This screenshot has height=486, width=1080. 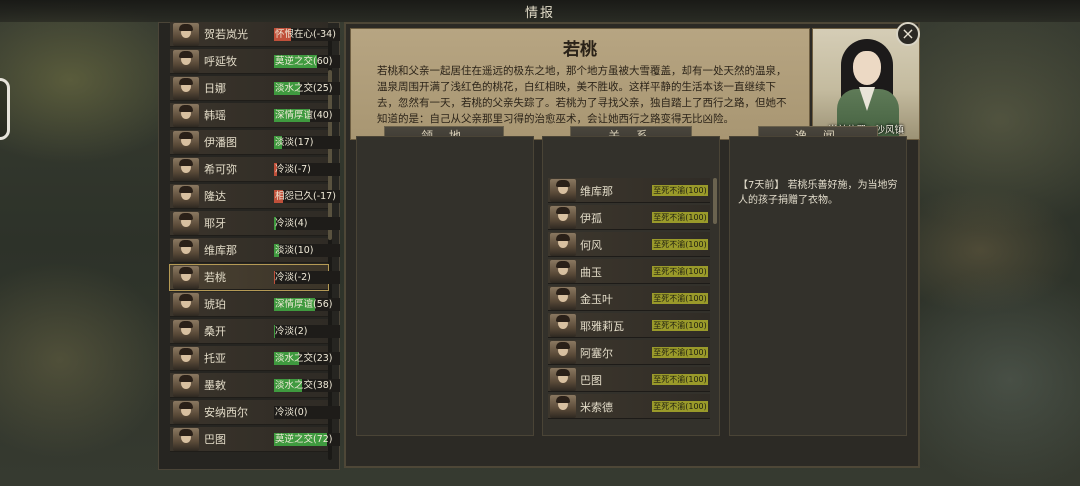 What do you see at coordinates (629, 244) in the screenshot?
I see `relation-item: 何风 至死不渝(100)` at bounding box center [629, 244].